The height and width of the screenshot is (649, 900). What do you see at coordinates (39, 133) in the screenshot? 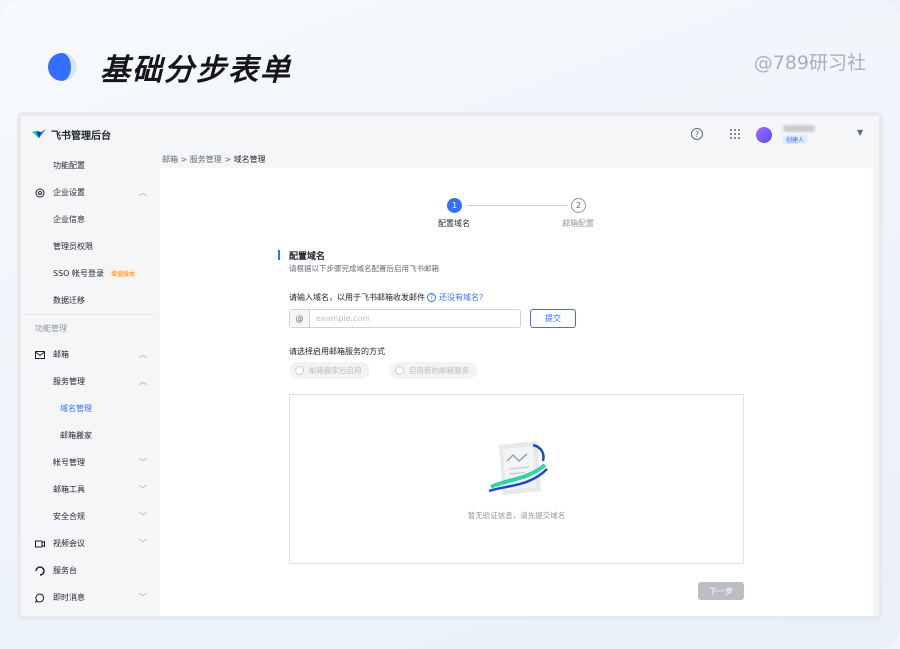
I see `feishu-logo-icon` at bounding box center [39, 133].